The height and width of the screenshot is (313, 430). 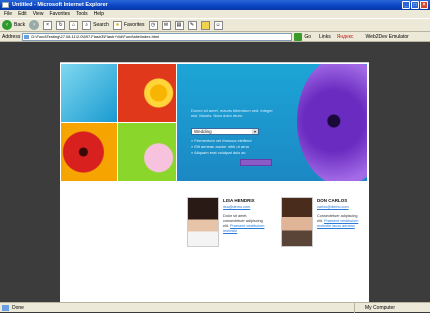 I want to click on top-divider, so click(x=214, y=62).